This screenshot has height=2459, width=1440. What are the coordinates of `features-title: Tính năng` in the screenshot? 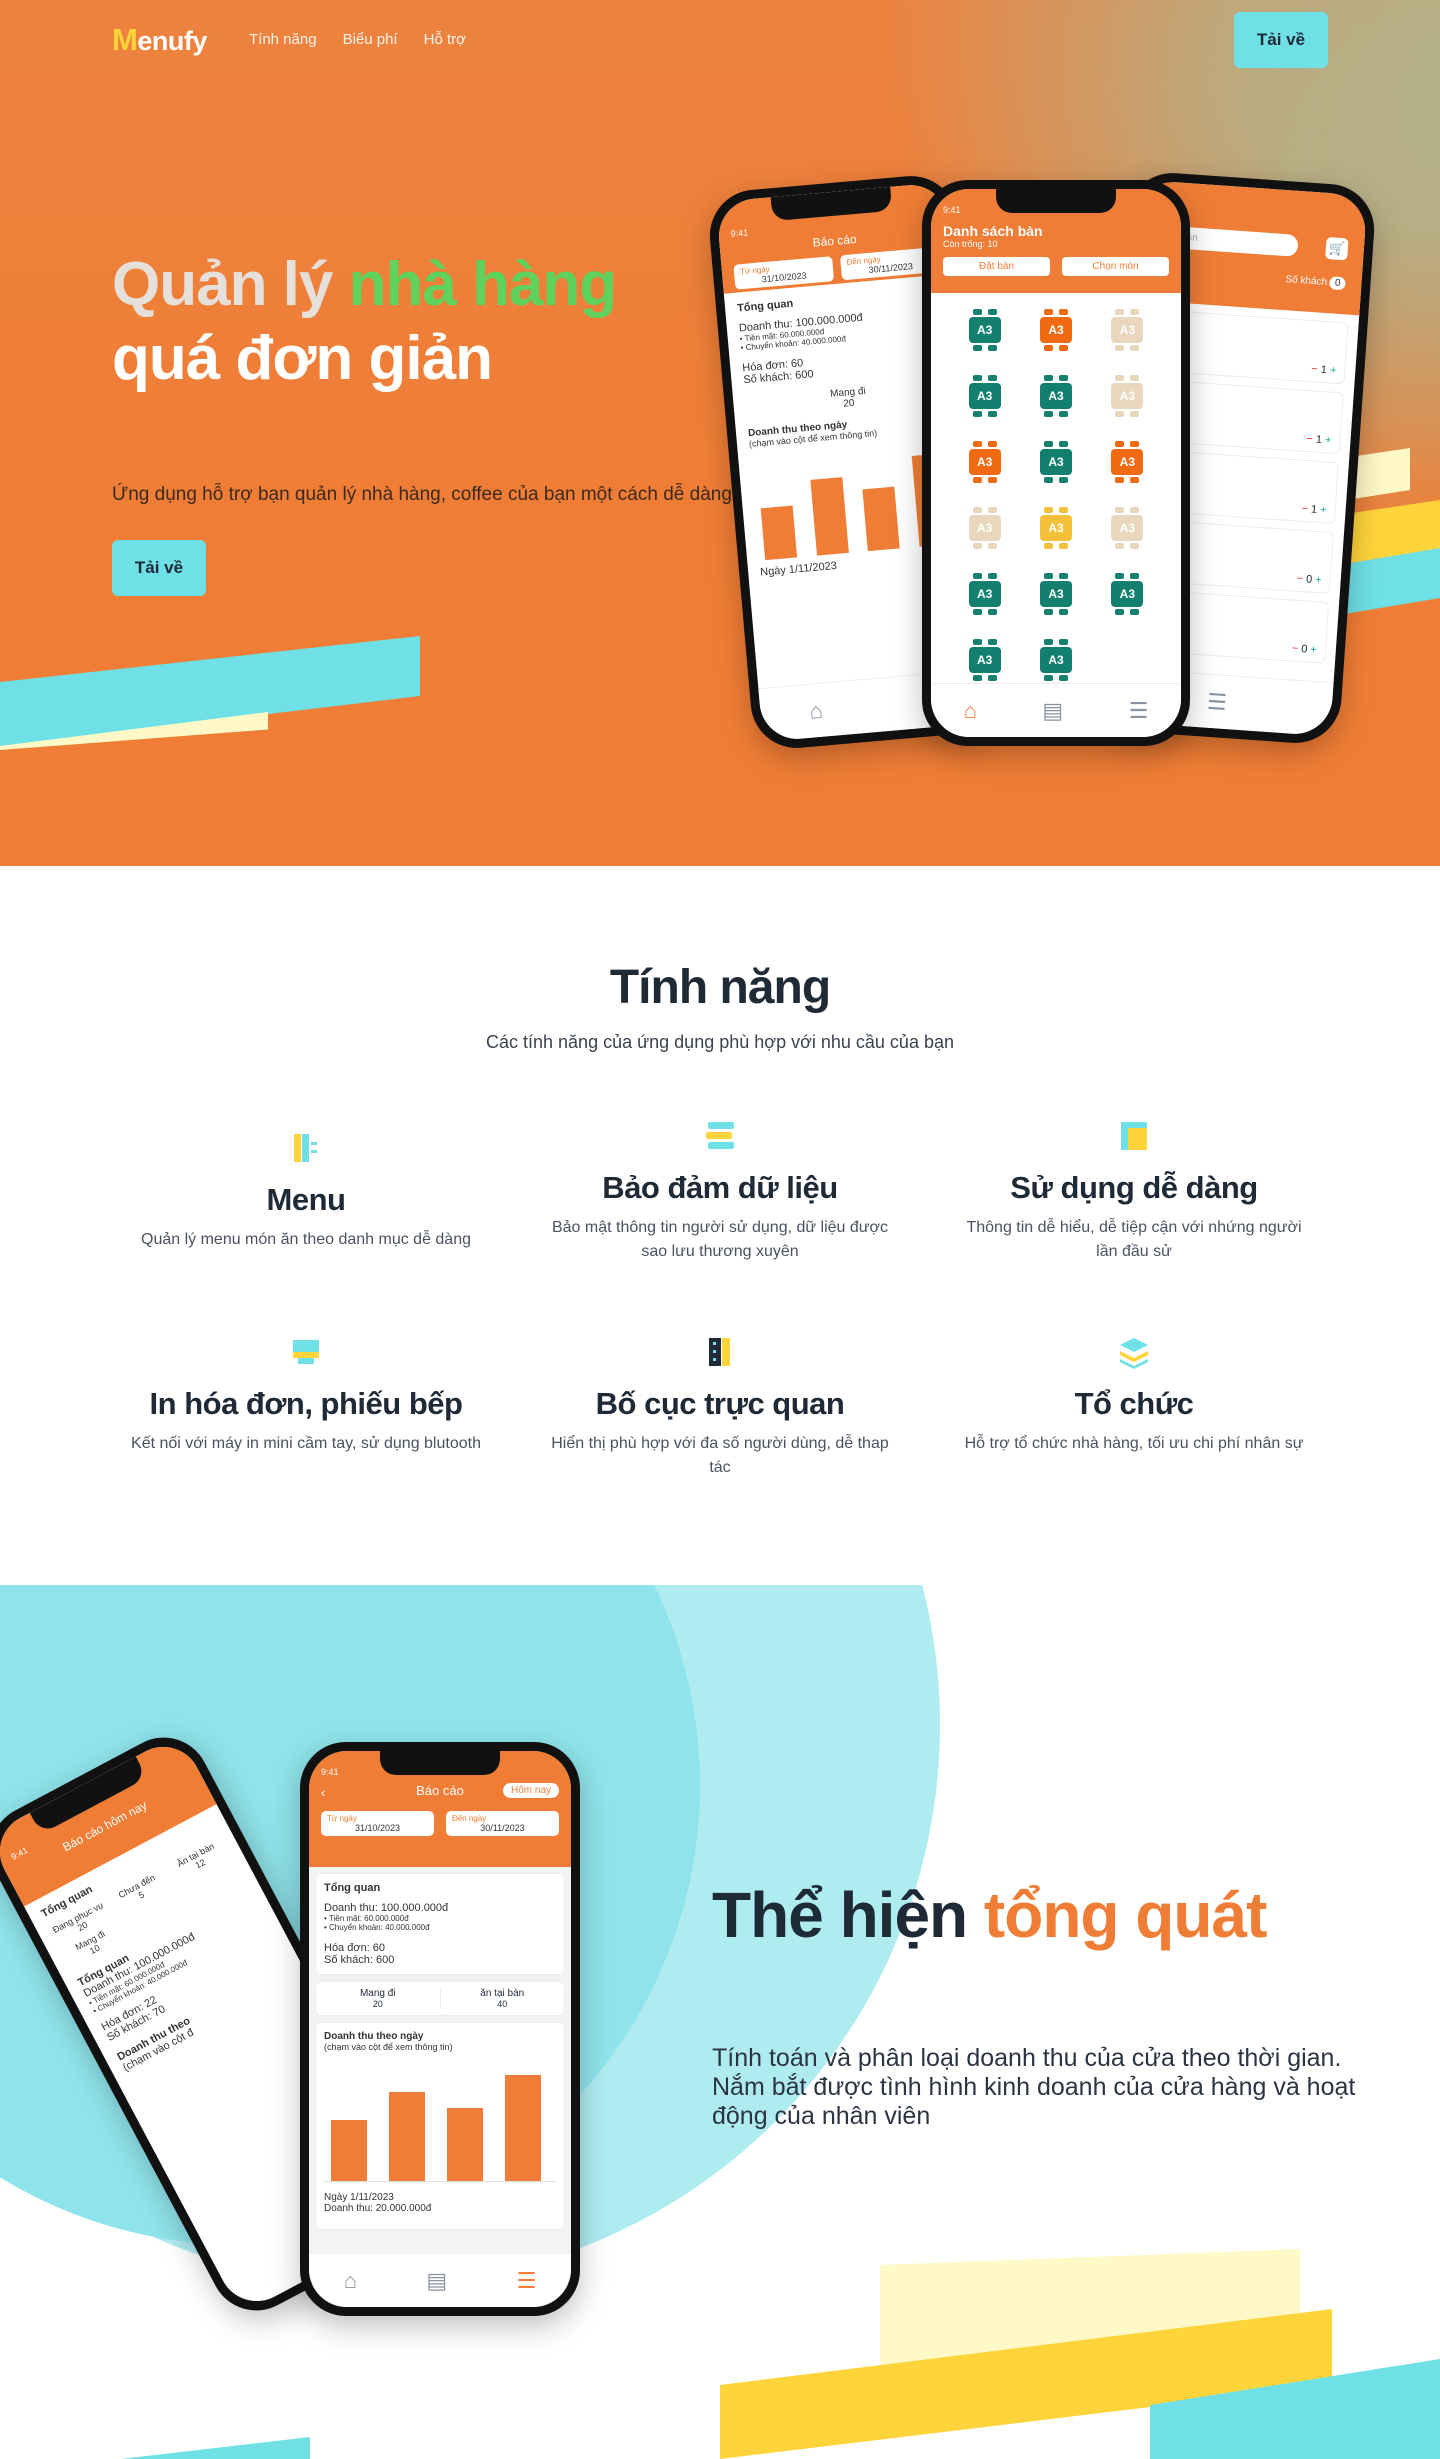 It's located at (720, 987).